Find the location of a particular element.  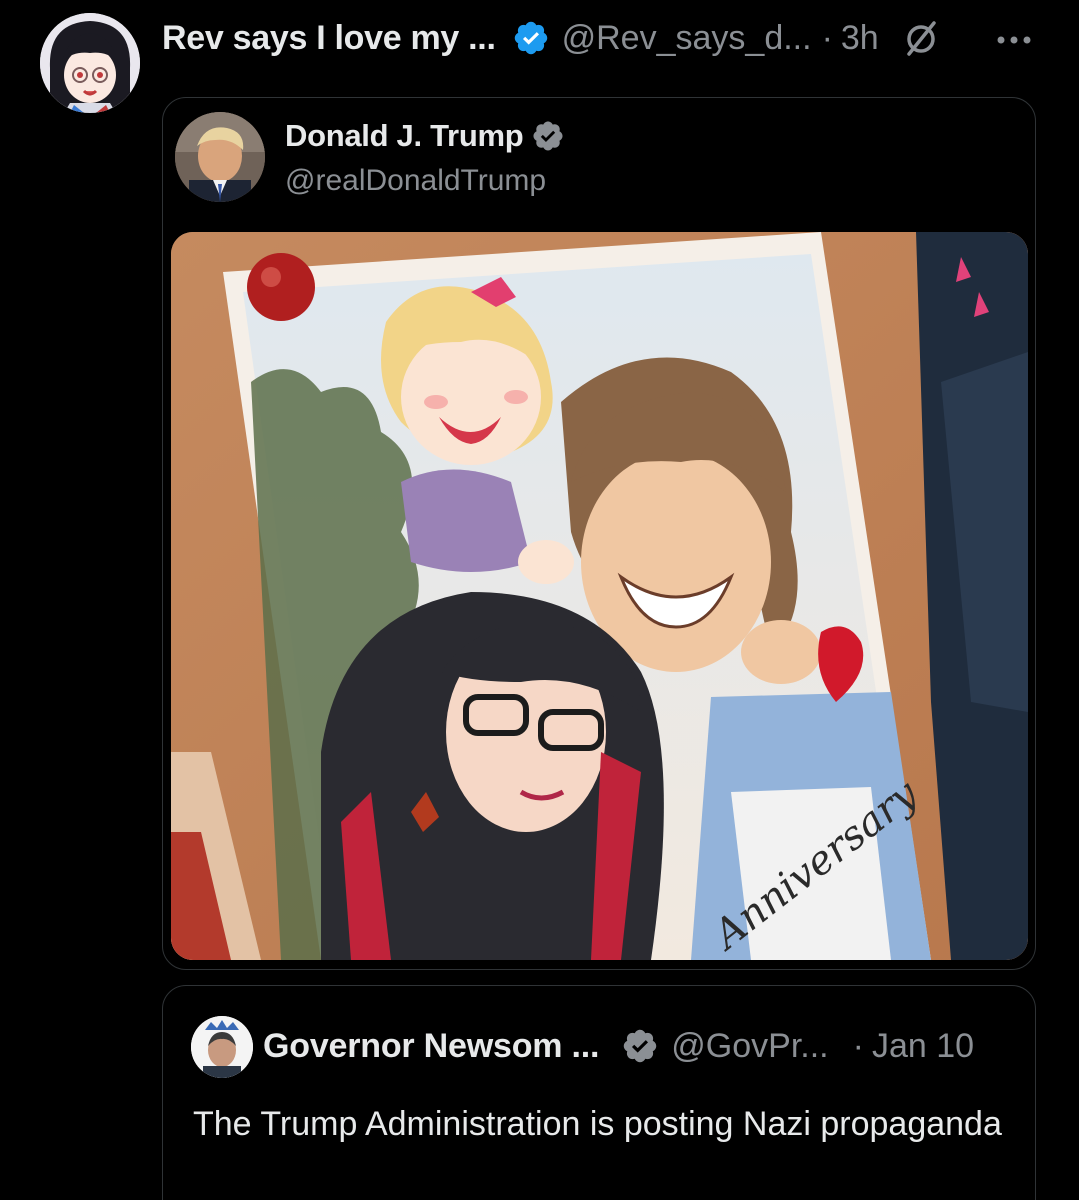

quoted-author-display-name: Donald J. Trump is located at coordinates (404, 136).